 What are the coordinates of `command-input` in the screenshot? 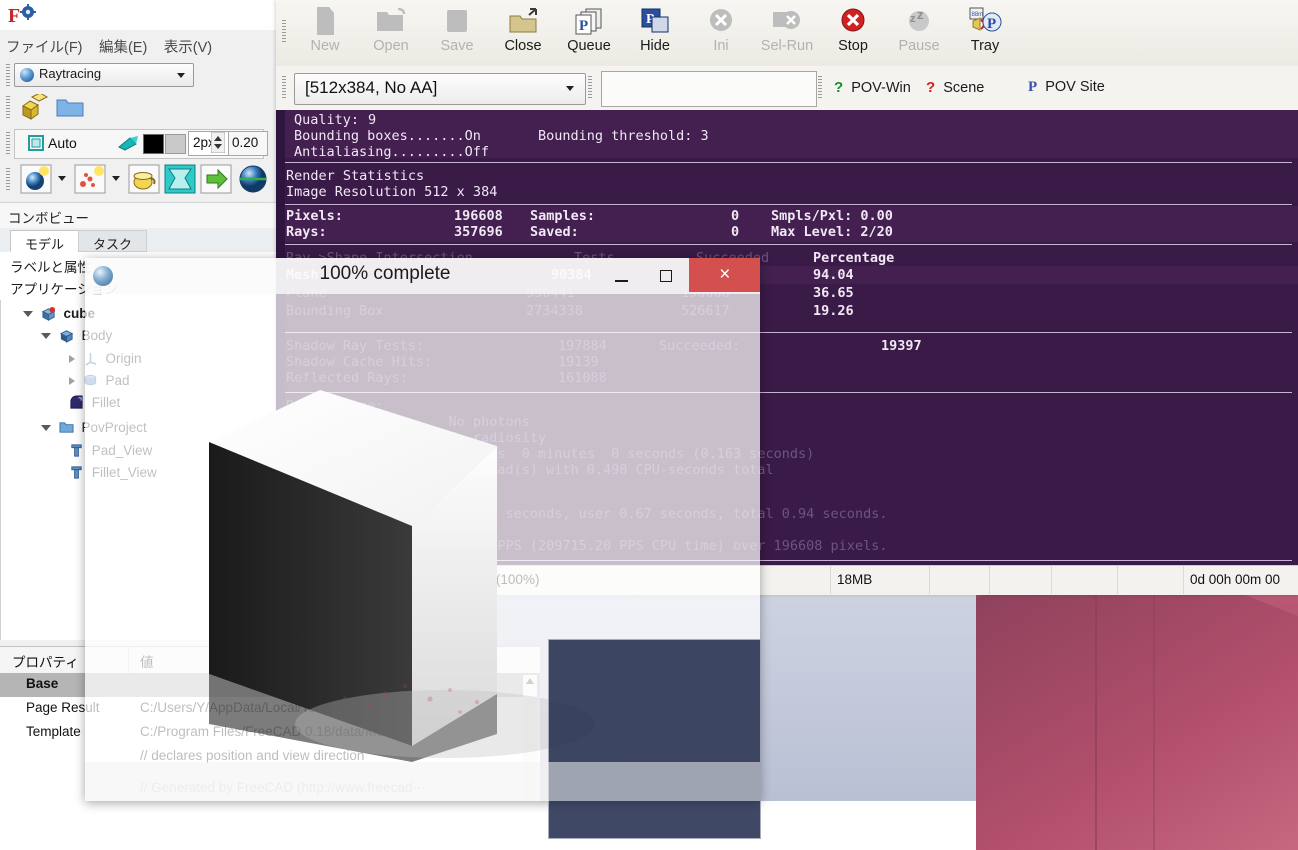 It's located at (709, 89).